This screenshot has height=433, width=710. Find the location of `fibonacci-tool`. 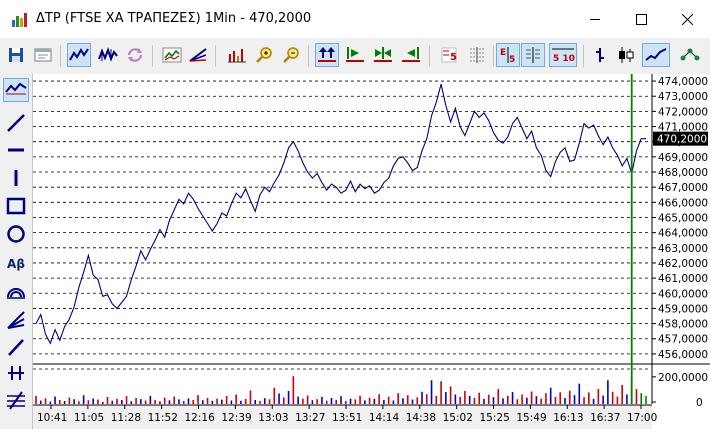

fibonacci-tool is located at coordinates (16, 402).